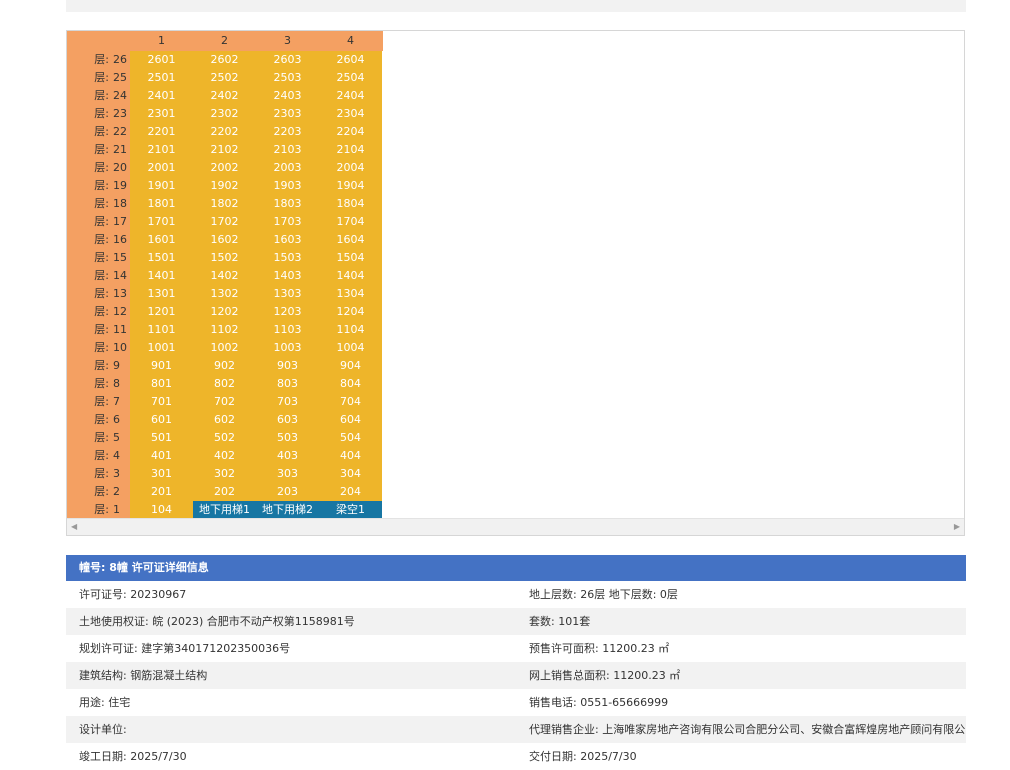 Image resolution: width=1010 pixels, height=770 pixels. Describe the element at coordinates (161, 222) in the screenshot. I see `room-cell: 1701` at that location.